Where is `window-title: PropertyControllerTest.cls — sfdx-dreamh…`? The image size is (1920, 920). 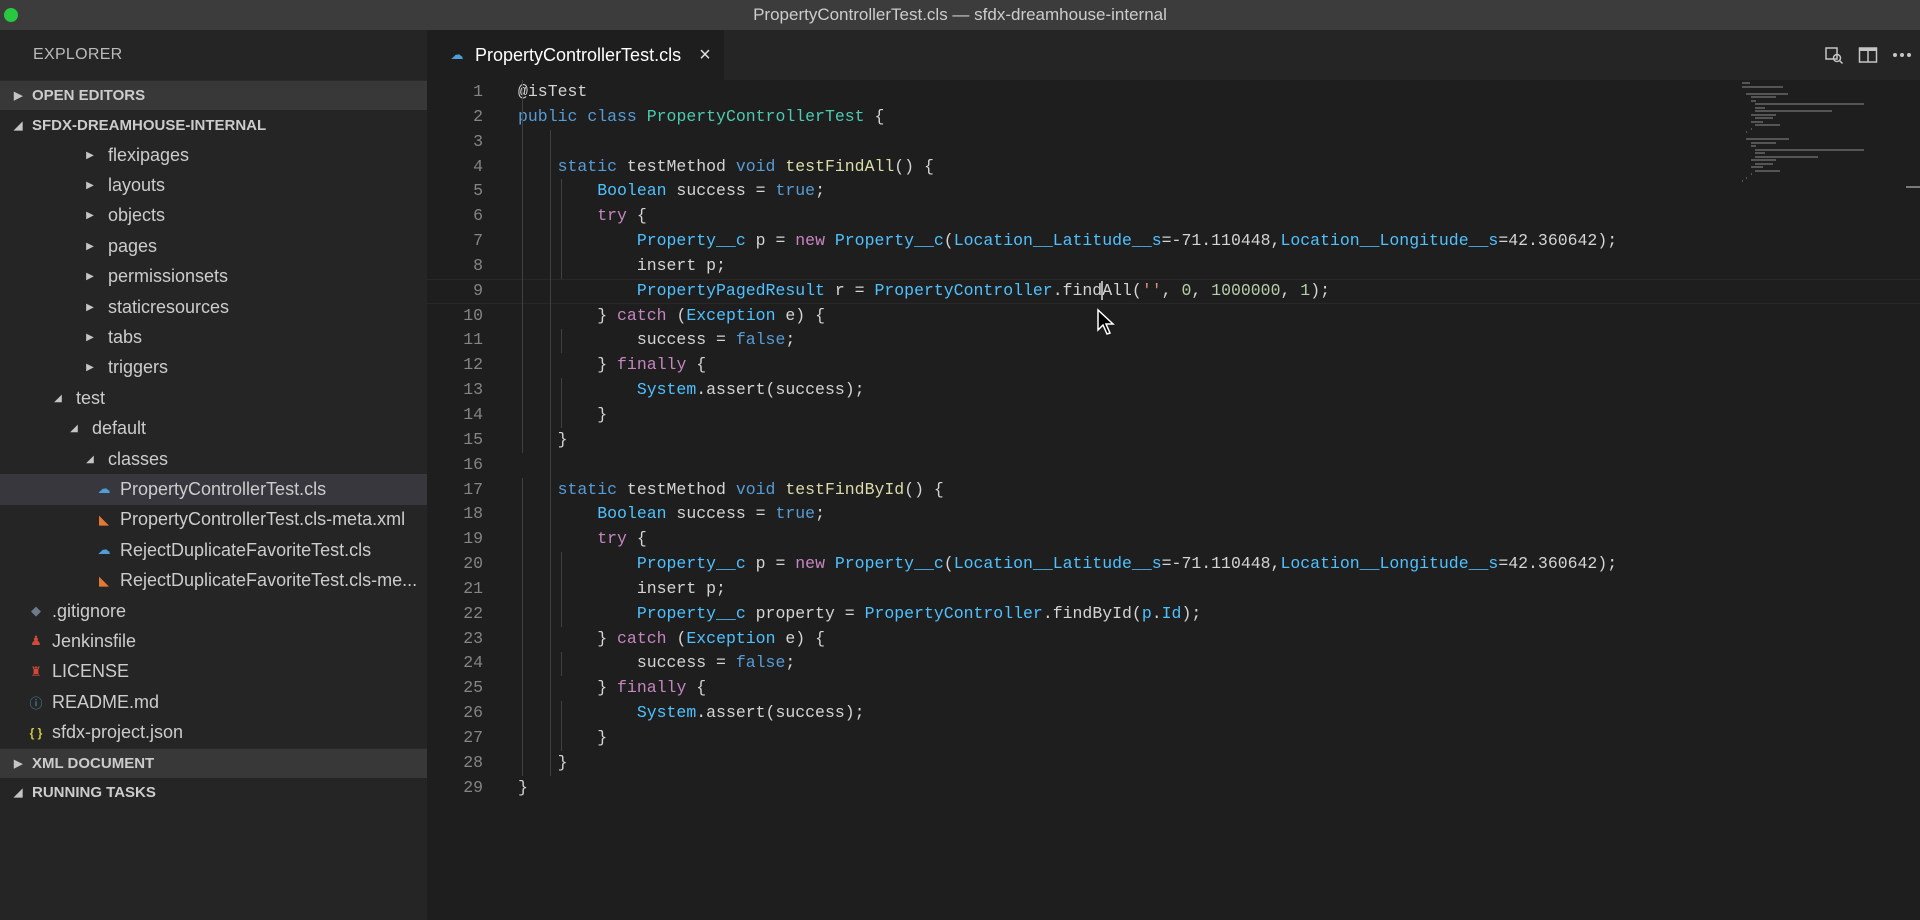
window-title: PropertyControllerTest.cls — sfdx-dreamh… is located at coordinates (960, 14).